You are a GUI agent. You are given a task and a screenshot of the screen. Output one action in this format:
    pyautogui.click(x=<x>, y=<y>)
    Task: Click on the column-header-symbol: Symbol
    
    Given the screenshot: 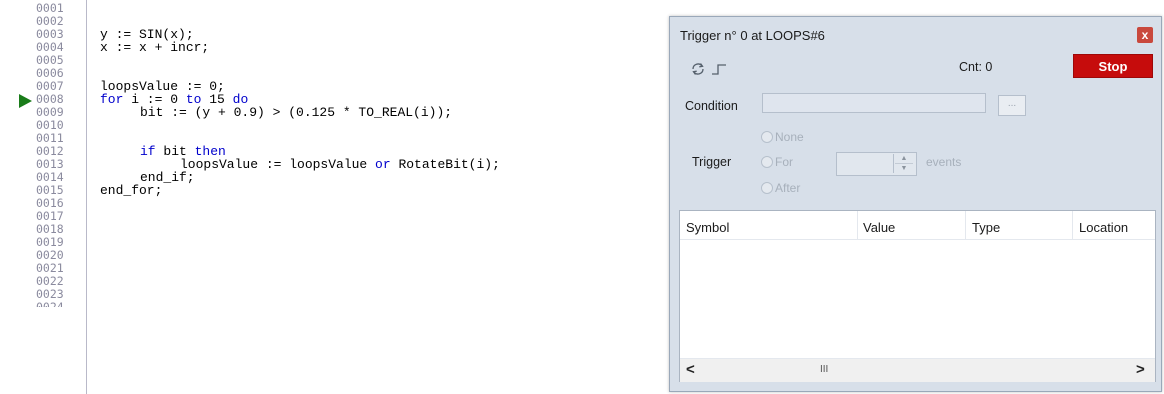 What is the action you would take?
    pyautogui.click(x=707, y=227)
    